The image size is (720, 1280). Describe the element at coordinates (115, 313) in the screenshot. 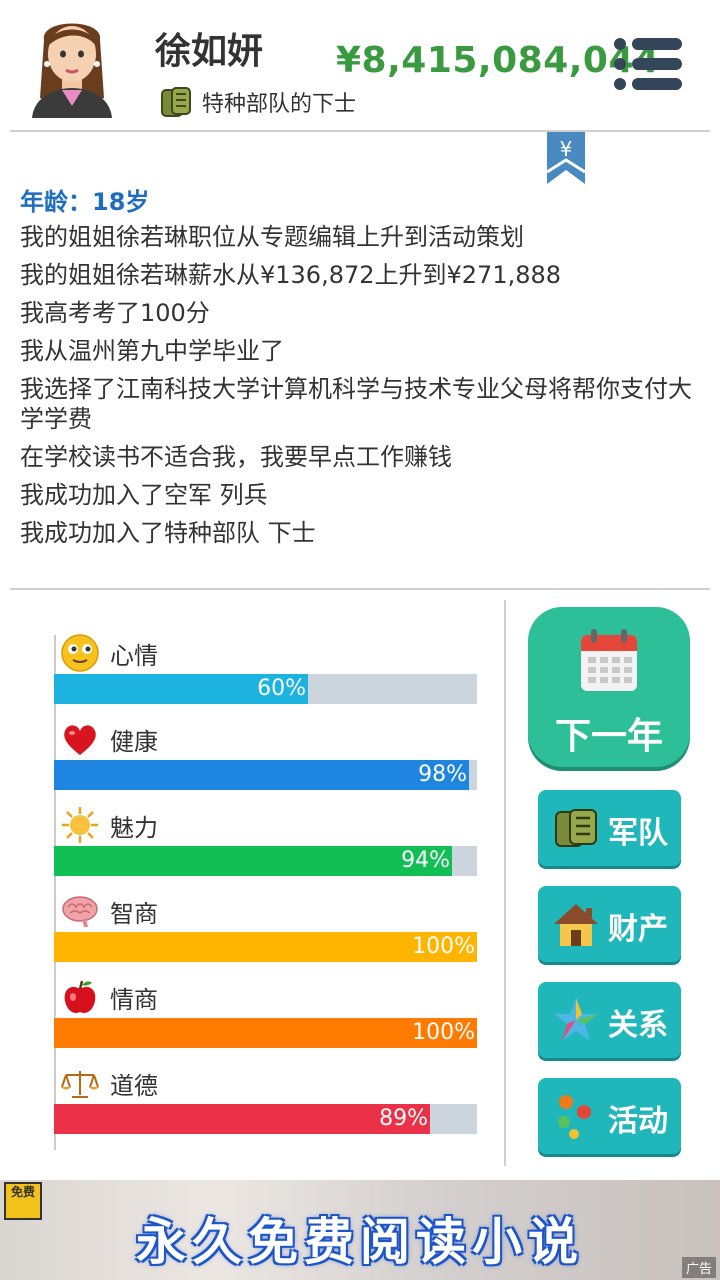

I see `log-entry: 我高考考了100分` at that location.